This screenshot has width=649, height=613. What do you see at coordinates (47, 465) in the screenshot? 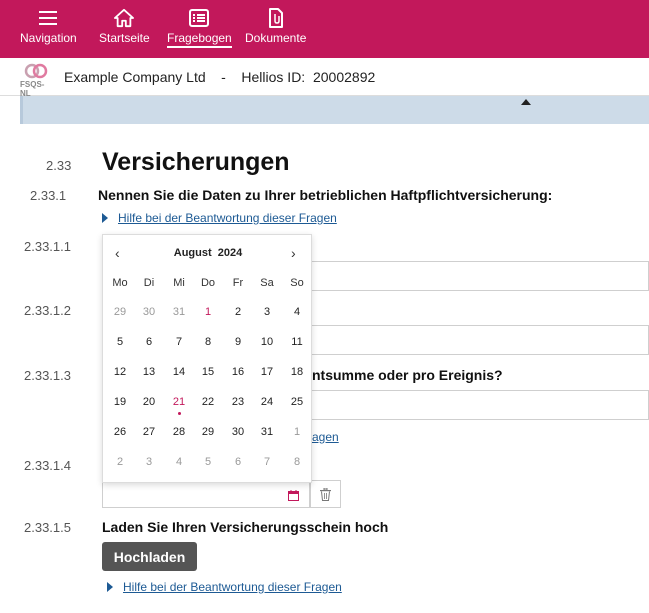
I see `question-number: 2.33.1.4` at bounding box center [47, 465].